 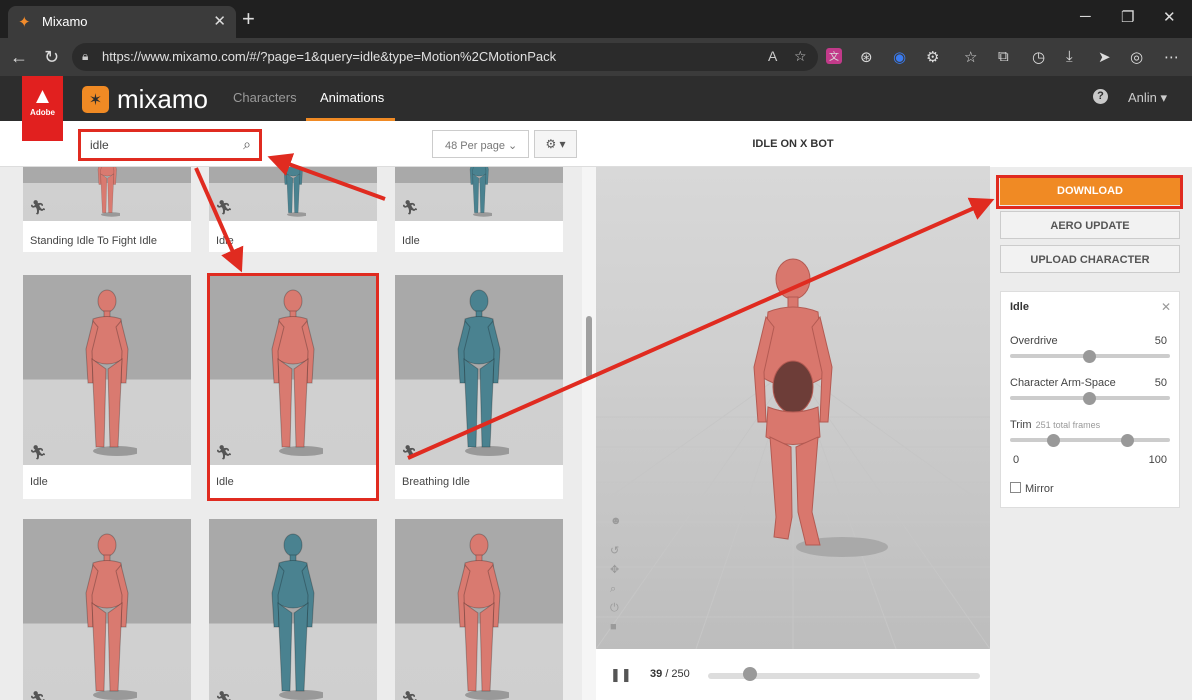 What do you see at coordinates (1171, 57) in the screenshot?
I see `more-menu-icon: ⋯` at bounding box center [1171, 57].